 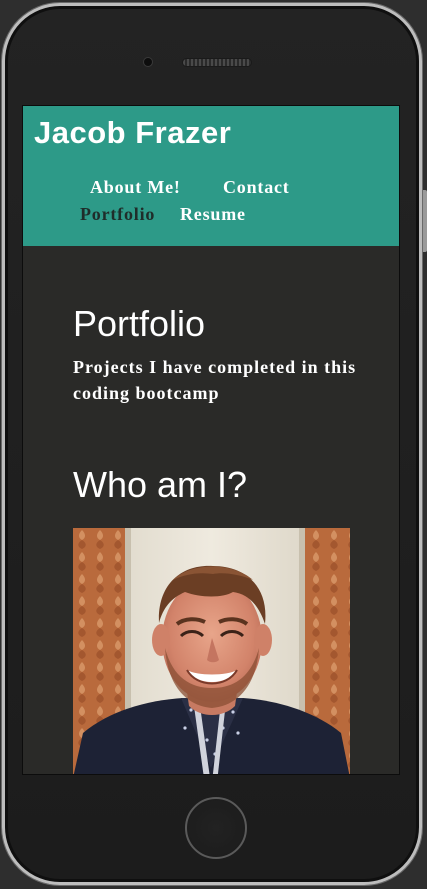 I want to click on nav-link-about: About Me!, so click(x=135, y=187).